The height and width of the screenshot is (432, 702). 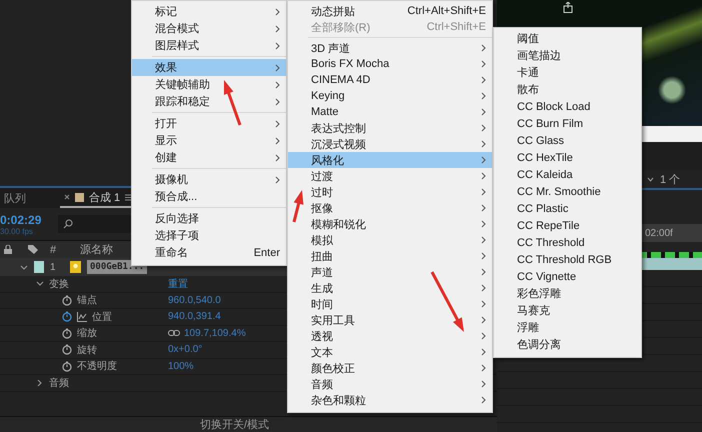 I want to click on menu-item: 实用工具, so click(x=390, y=320).